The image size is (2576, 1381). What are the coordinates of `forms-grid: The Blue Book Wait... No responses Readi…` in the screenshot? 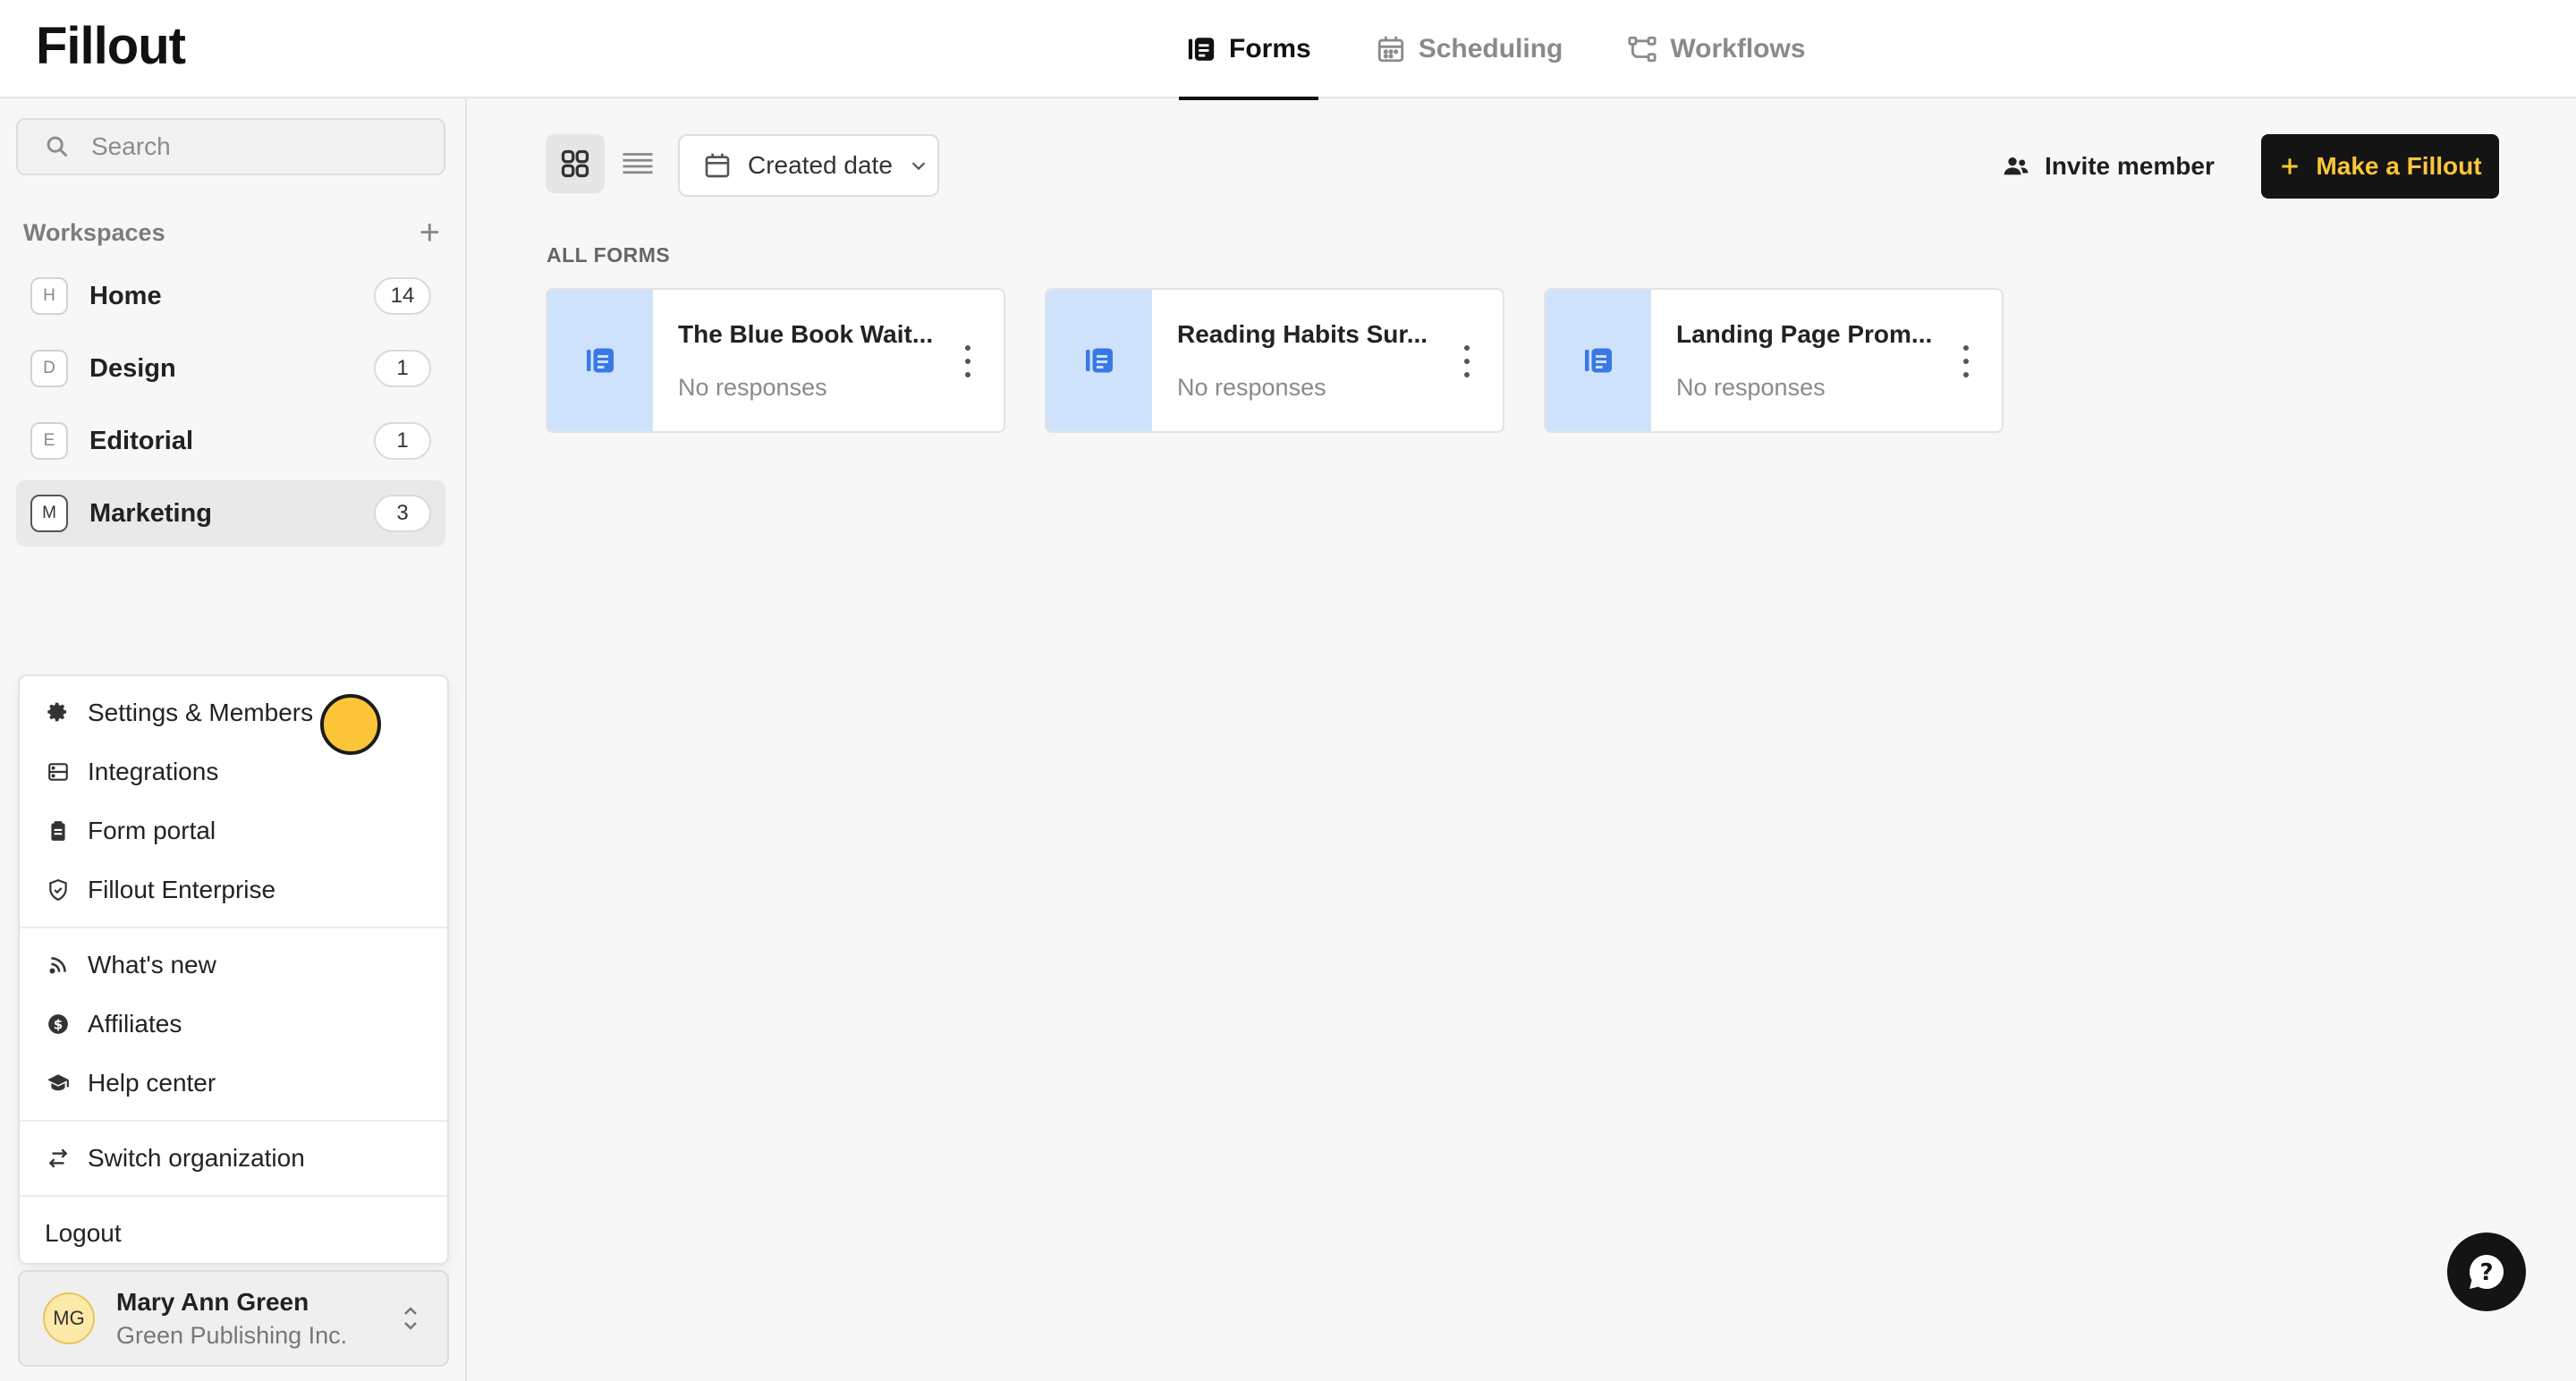 It's located at (1275, 360).